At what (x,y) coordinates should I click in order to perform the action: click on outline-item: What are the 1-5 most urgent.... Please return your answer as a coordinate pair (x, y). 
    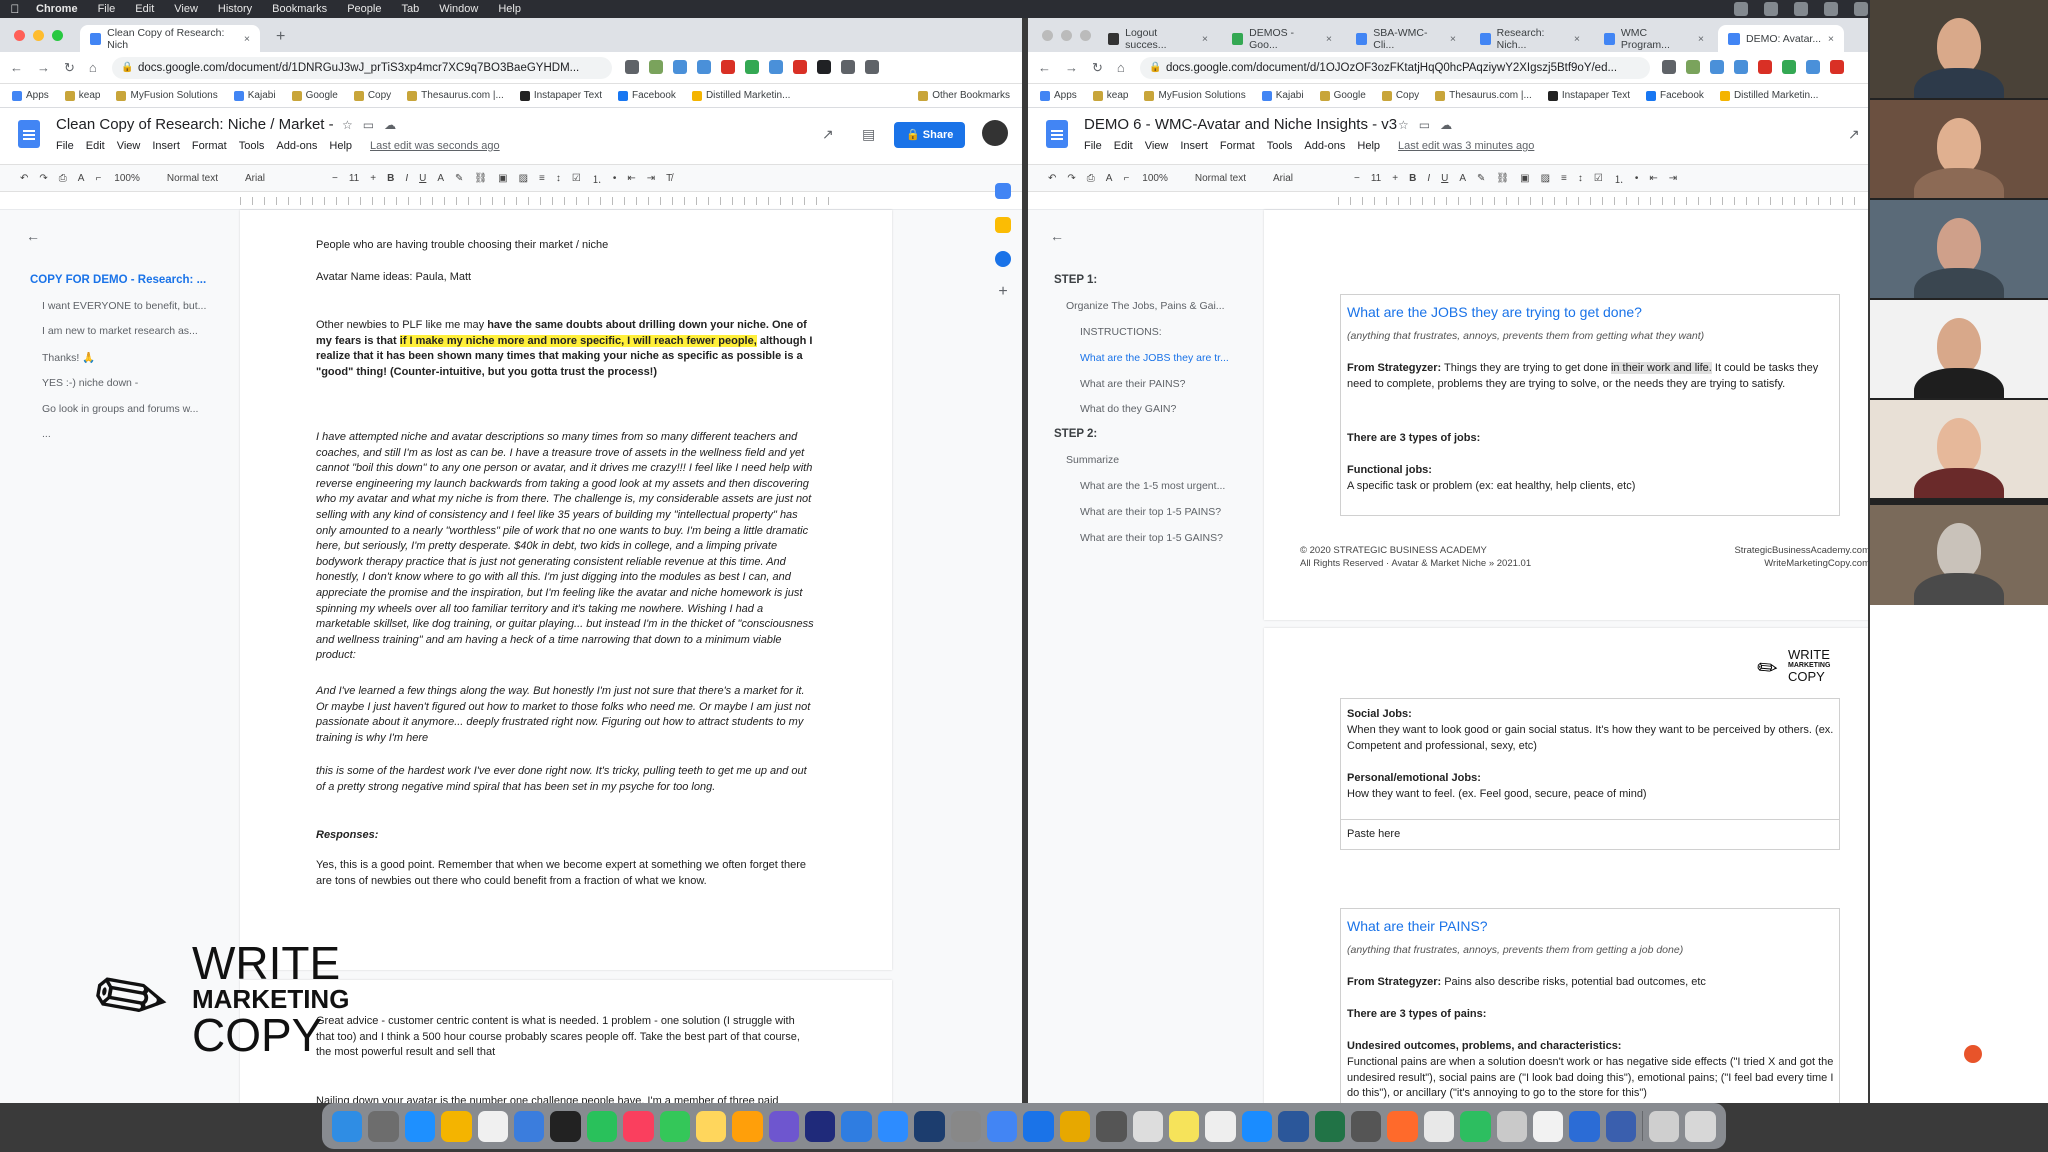
    Looking at the image, I should click on (1165, 486).